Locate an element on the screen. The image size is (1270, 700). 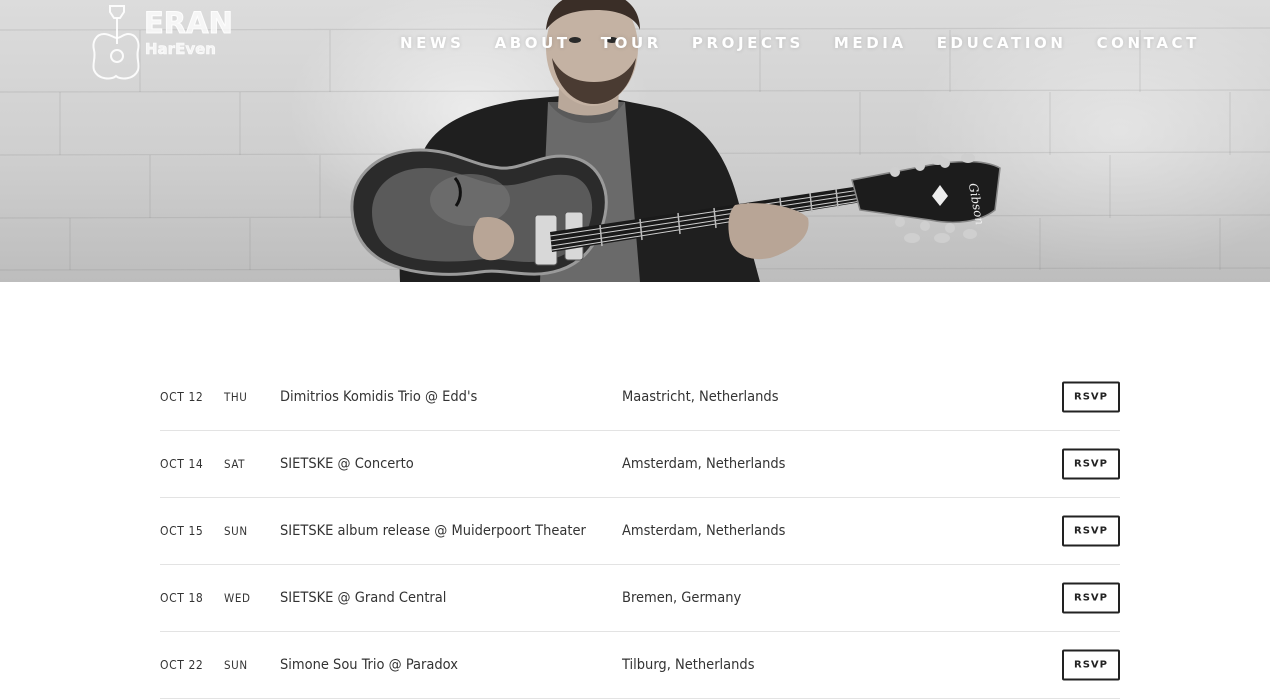
event-title: Simone Sou Trio @ Paradox is located at coordinates (369, 665).